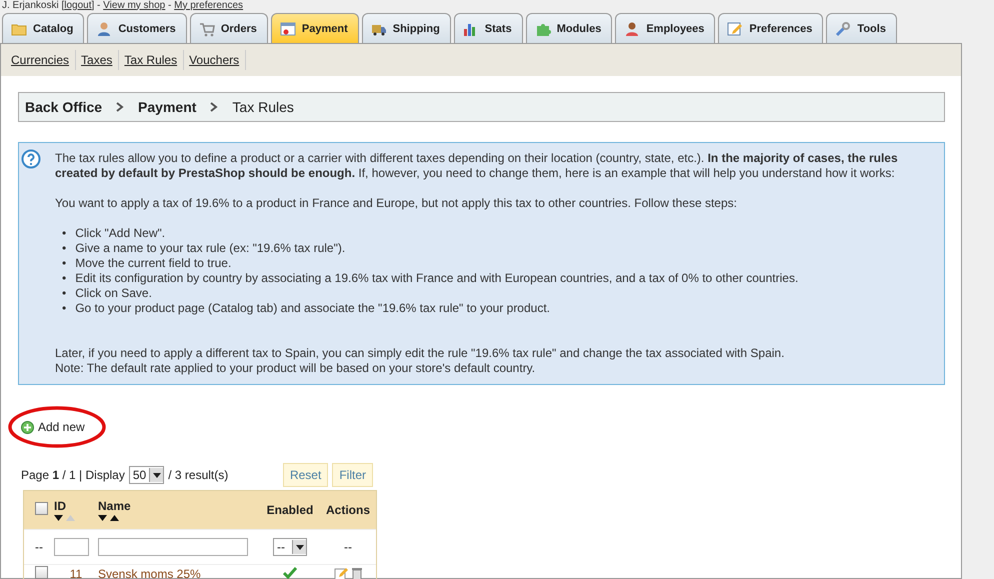 Image resolution: width=994 pixels, height=579 pixels. Describe the element at coordinates (665, 28) in the screenshot. I see `nav-tab: Employees` at that location.